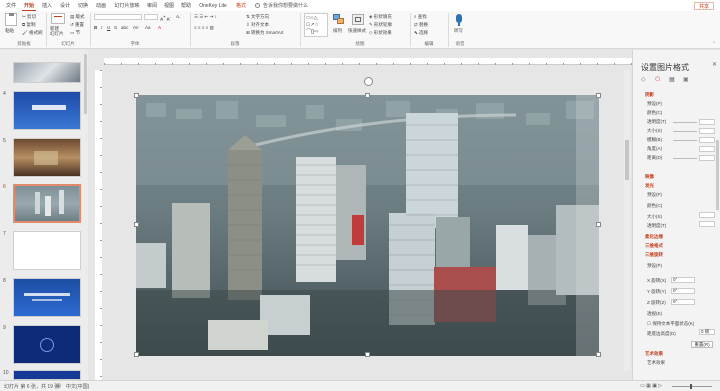  Describe the element at coordinates (29, 6) in the screenshot. I see `tab-home: 开始` at that location.